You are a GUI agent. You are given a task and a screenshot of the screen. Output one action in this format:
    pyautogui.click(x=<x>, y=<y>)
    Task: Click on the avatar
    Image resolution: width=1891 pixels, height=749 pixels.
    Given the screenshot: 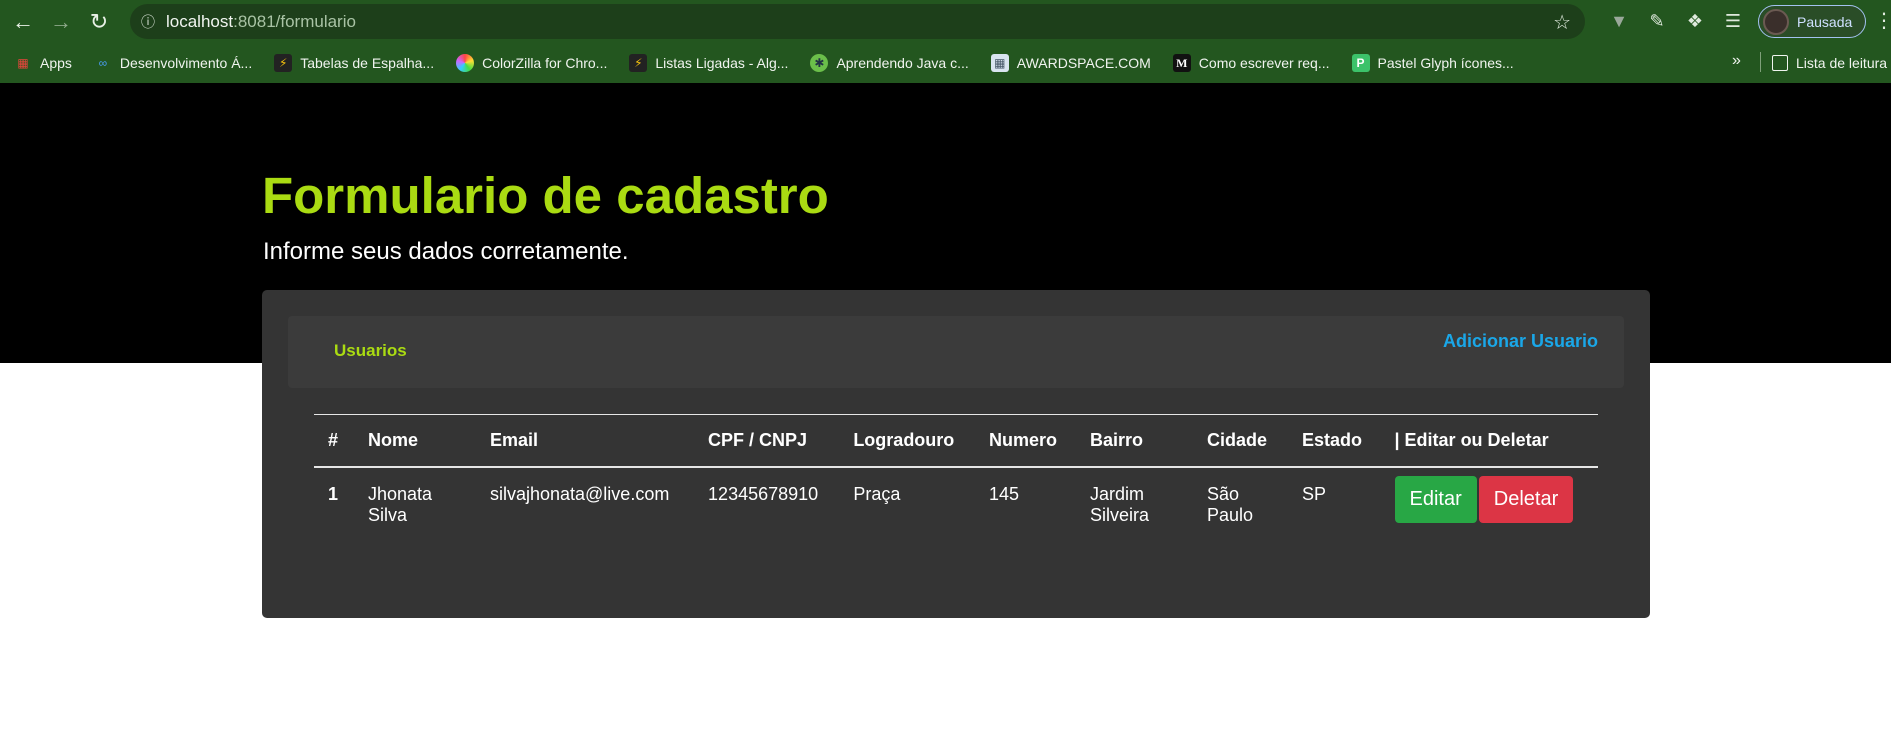 What is the action you would take?
    pyautogui.click(x=1776, y=21)
    